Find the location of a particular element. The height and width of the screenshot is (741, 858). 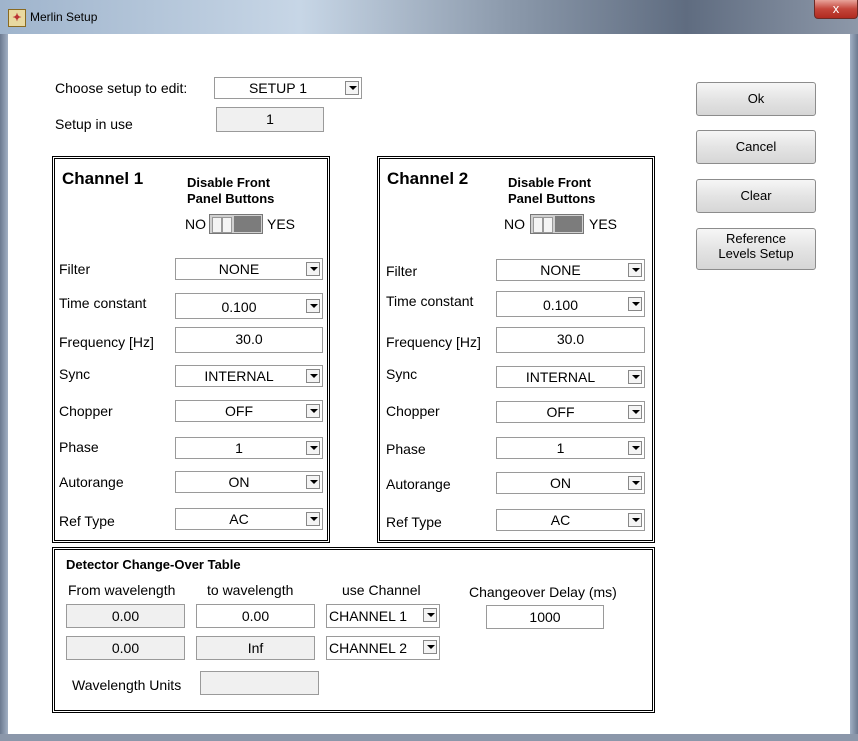

channel2-filter-select: NONE is located at coordinates (570, 270).